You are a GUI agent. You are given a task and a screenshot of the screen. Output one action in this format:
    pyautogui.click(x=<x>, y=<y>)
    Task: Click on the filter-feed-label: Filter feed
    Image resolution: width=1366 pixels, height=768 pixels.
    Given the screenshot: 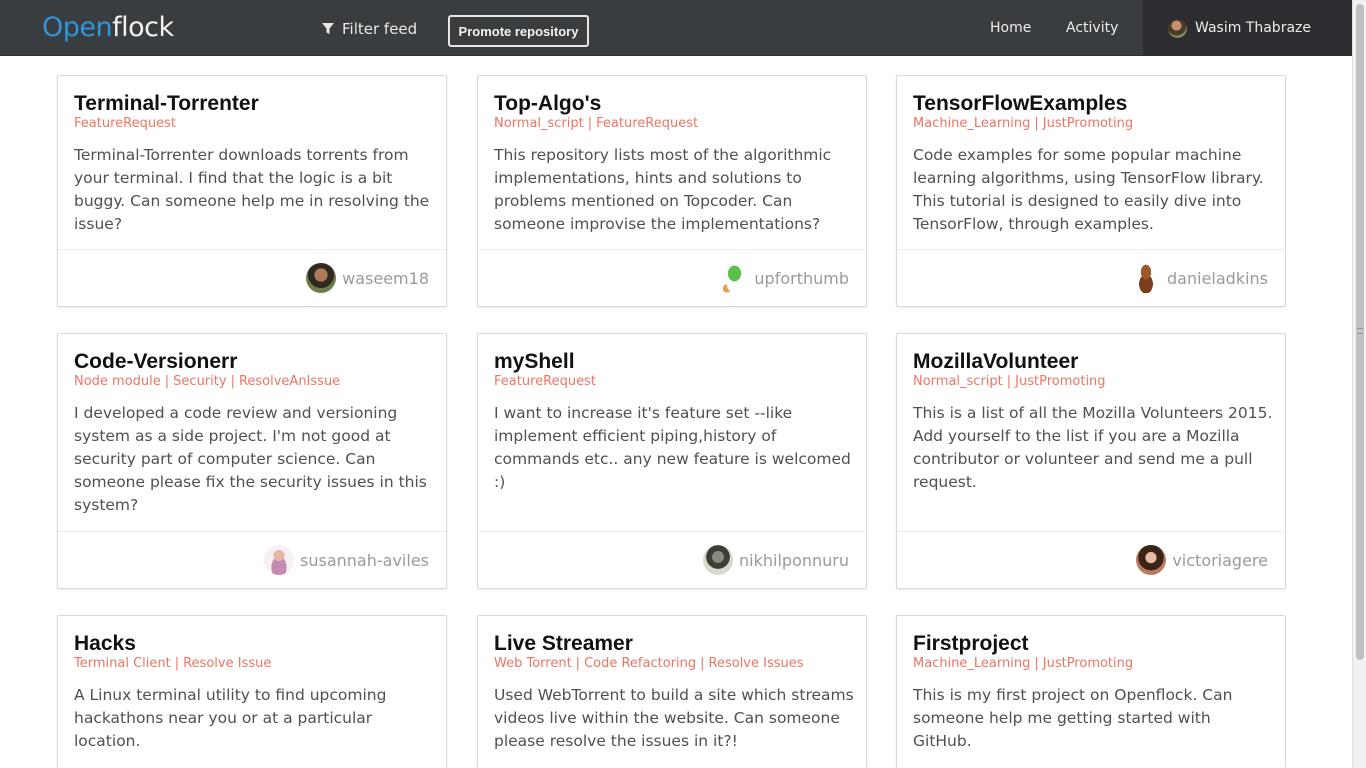 What is the action you would take?
    pyautogui.click(x=380, y=29)
    